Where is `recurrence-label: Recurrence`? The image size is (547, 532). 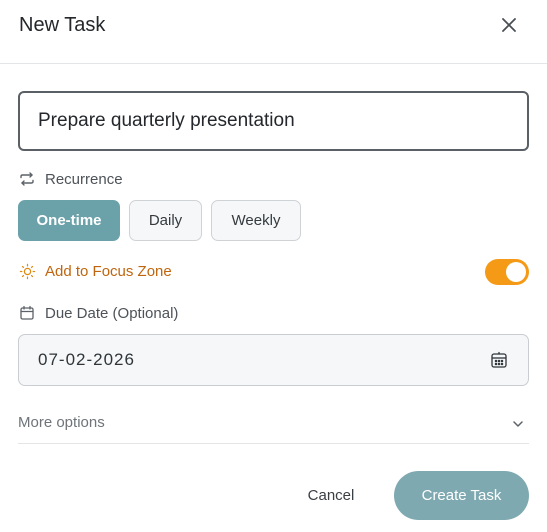 recurrence-label: Recurrence is located at coordinates (70, 179).